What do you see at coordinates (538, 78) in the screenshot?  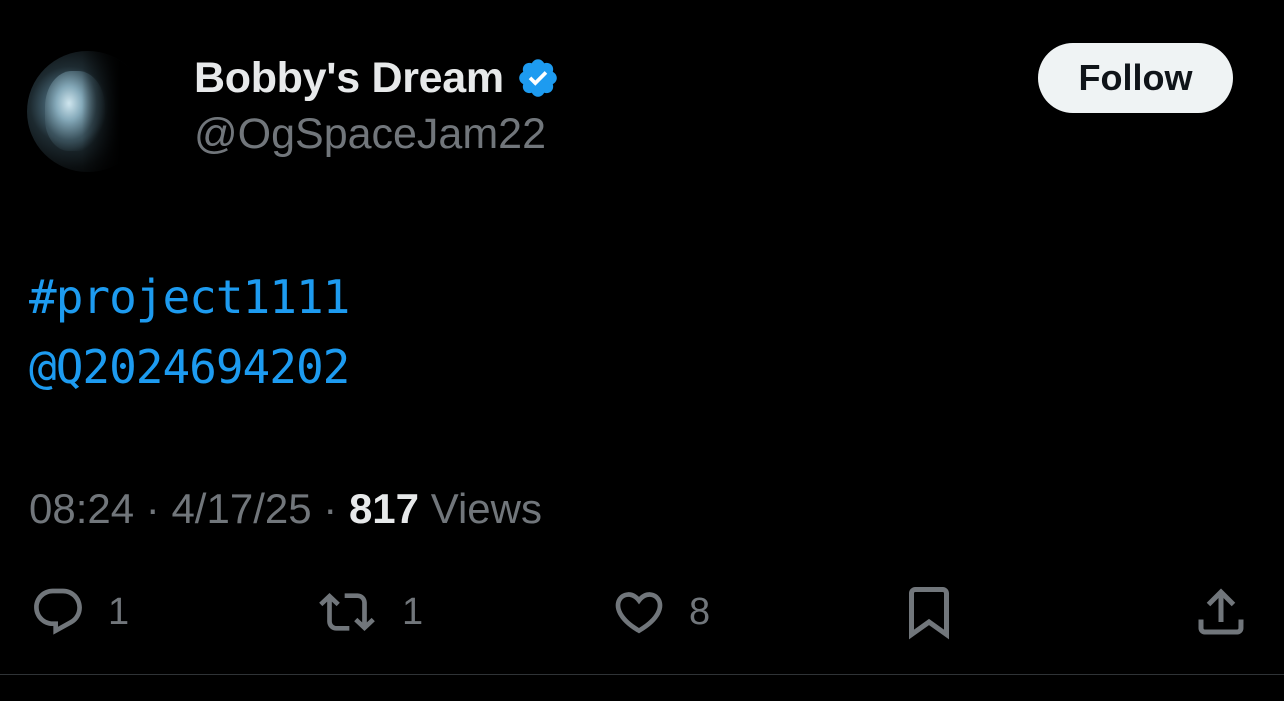 I see `verified-badge-icon` at bounding box center [538, 78].